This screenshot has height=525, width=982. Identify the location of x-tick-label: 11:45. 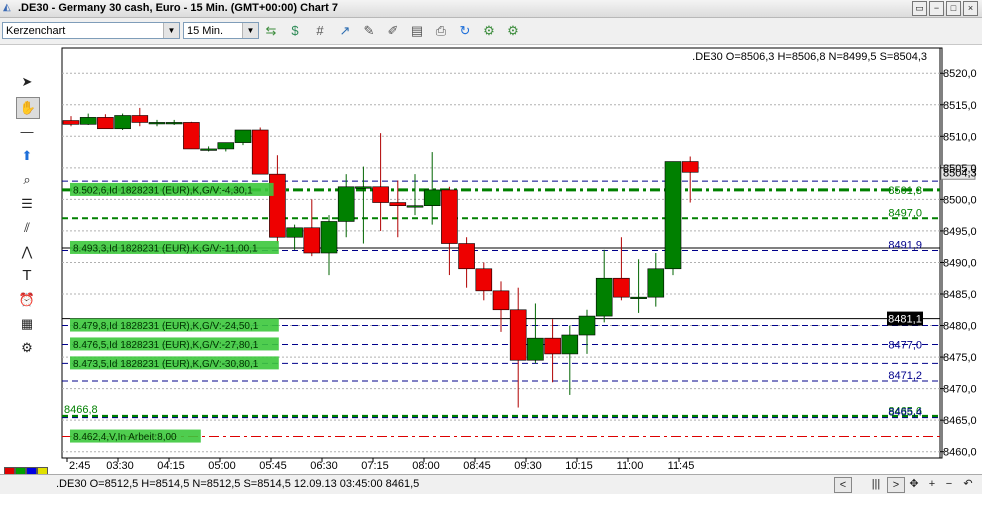
(681, 466).